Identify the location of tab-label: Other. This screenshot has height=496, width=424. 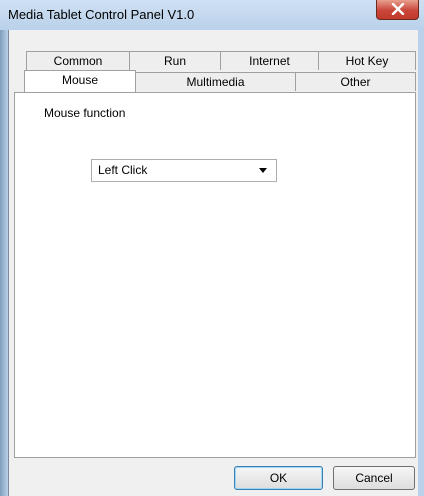
(355, 82).